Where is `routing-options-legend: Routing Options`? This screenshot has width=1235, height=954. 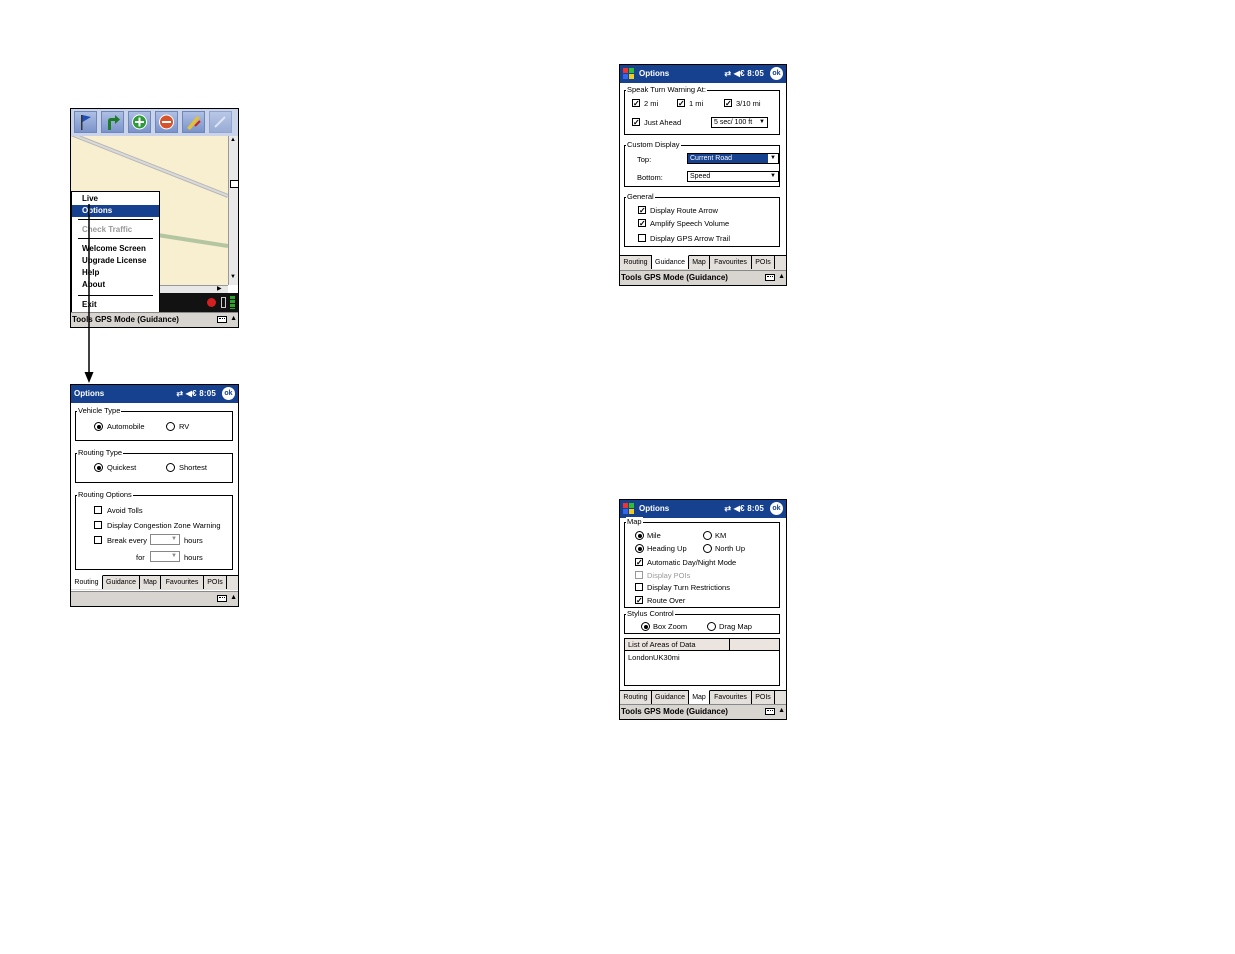
routing-options-legend: Routing Options is located at coordinates (105, 495).